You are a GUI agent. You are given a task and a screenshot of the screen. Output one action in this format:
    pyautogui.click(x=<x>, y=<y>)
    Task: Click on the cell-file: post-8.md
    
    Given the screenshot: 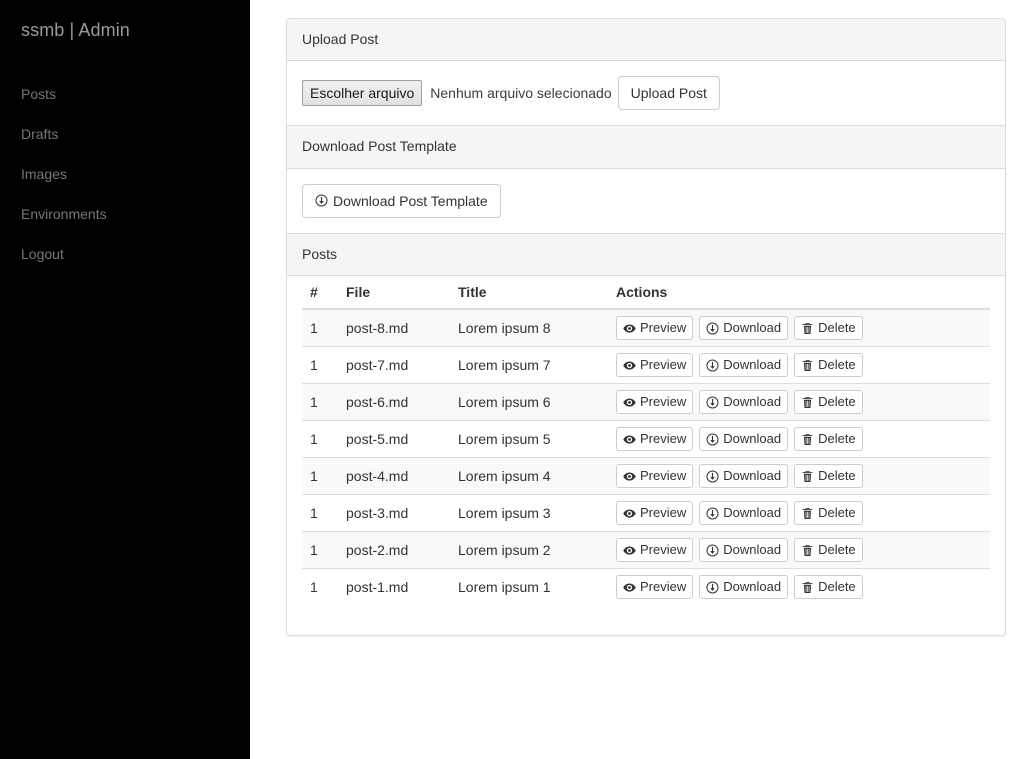 What is the action you would take?
    pyautogui.click(x=394, y=327)
    